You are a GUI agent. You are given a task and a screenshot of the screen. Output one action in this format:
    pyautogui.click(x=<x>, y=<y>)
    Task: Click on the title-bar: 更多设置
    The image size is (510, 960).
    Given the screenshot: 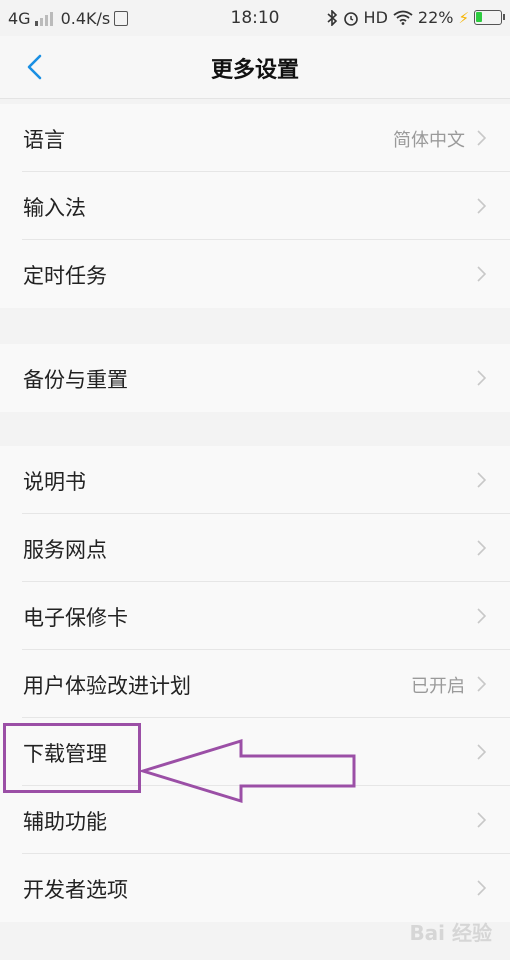 What is the action you would take?
    pyautogui.click(x=255, y=67)
    